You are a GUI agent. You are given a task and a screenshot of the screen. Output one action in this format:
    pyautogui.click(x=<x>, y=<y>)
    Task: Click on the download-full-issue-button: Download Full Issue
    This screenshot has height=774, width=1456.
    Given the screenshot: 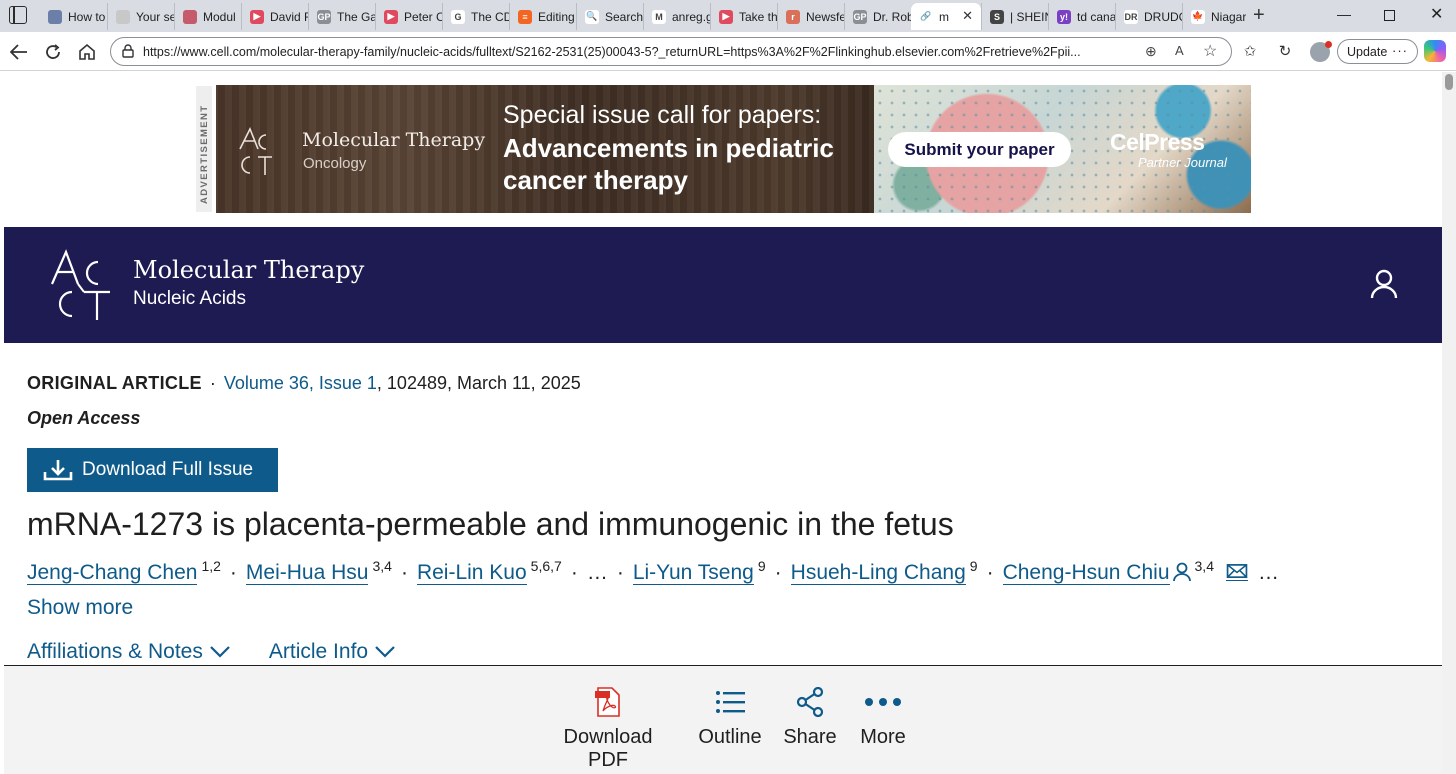 What is the action you would take?
    pyautogui.click(x=152, y=470)
    